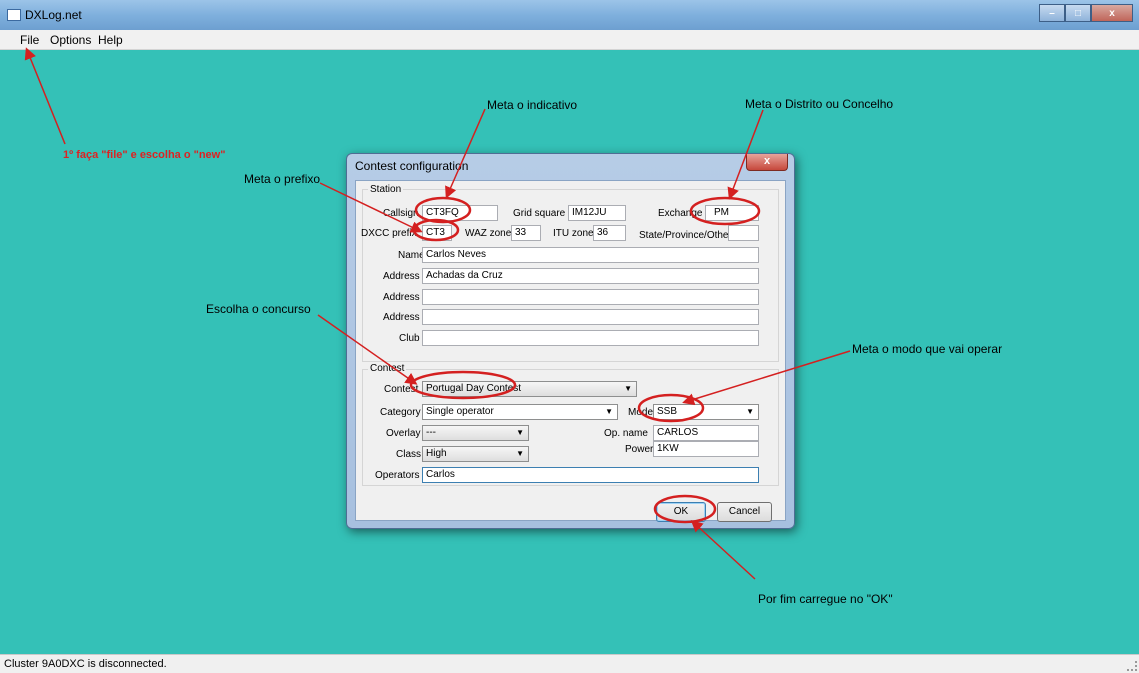 This screenshot has height=673, width=1139. I want to click on window-title: DXLog.net, so click(53, 15).